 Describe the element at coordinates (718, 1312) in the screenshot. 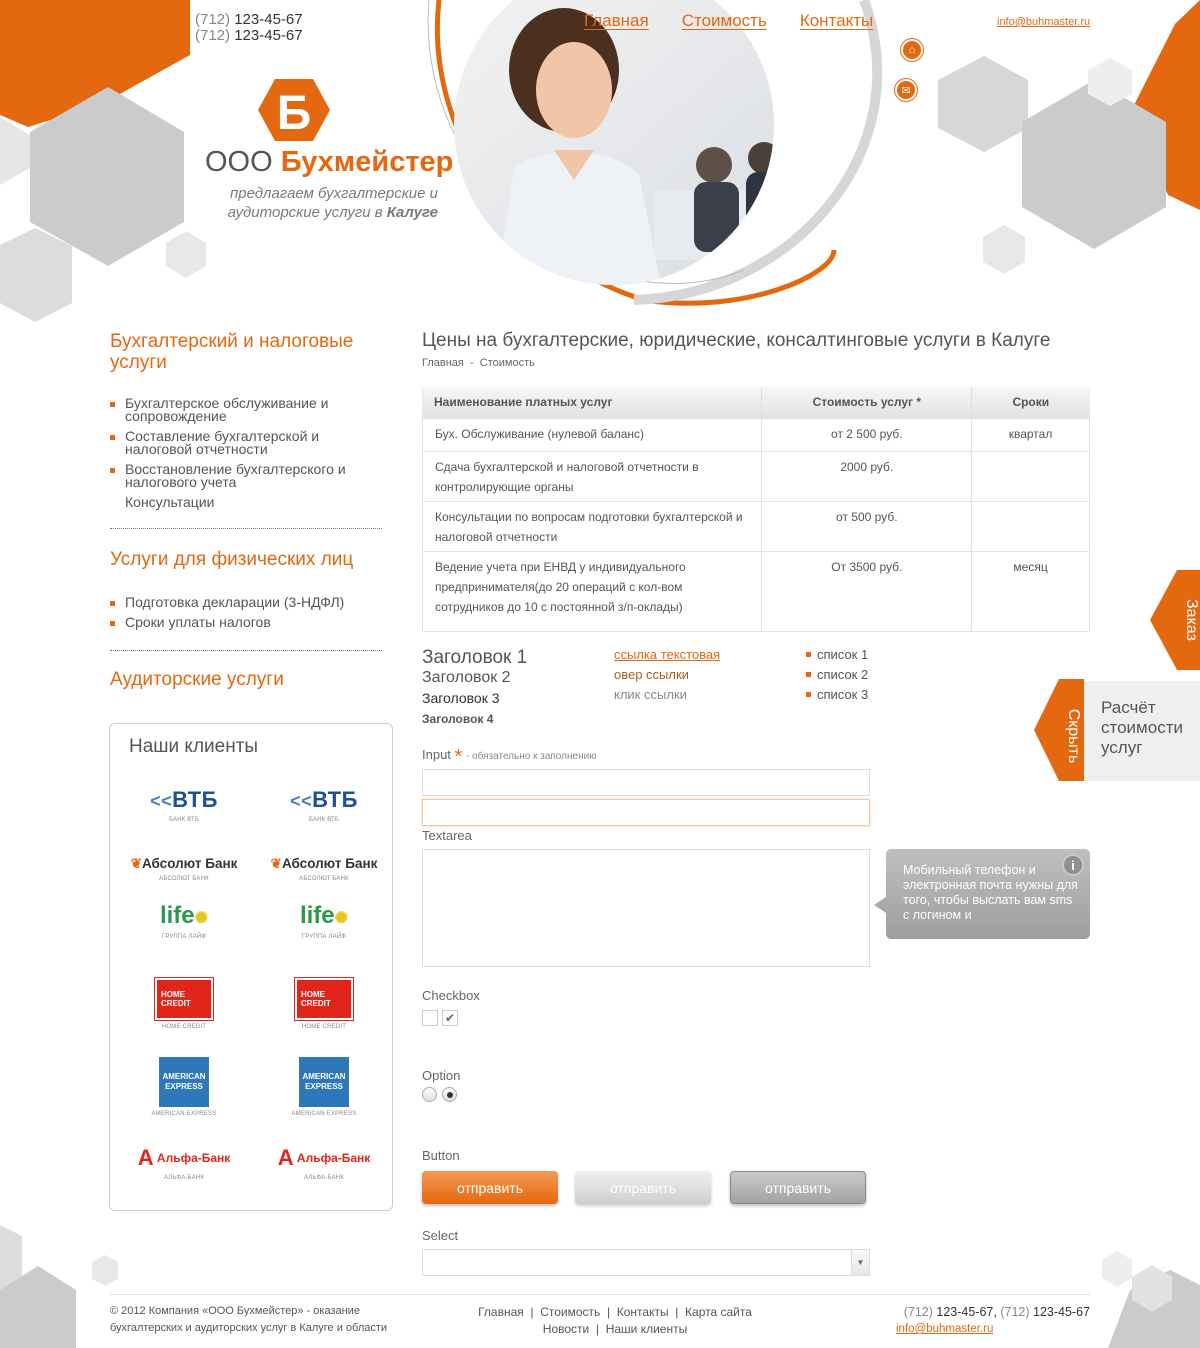

I see `footer-link-sitemap: Карта сайта` at that location.